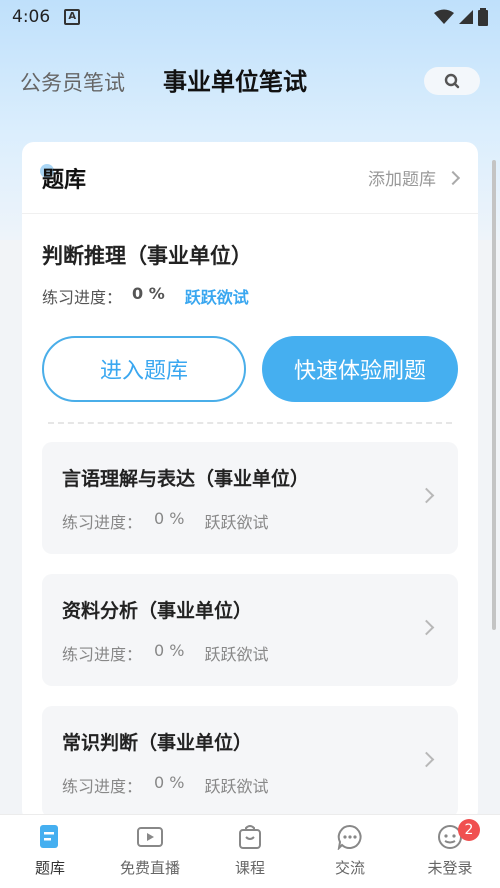  I want to click on nav-label: 课程, so click(249, 868).